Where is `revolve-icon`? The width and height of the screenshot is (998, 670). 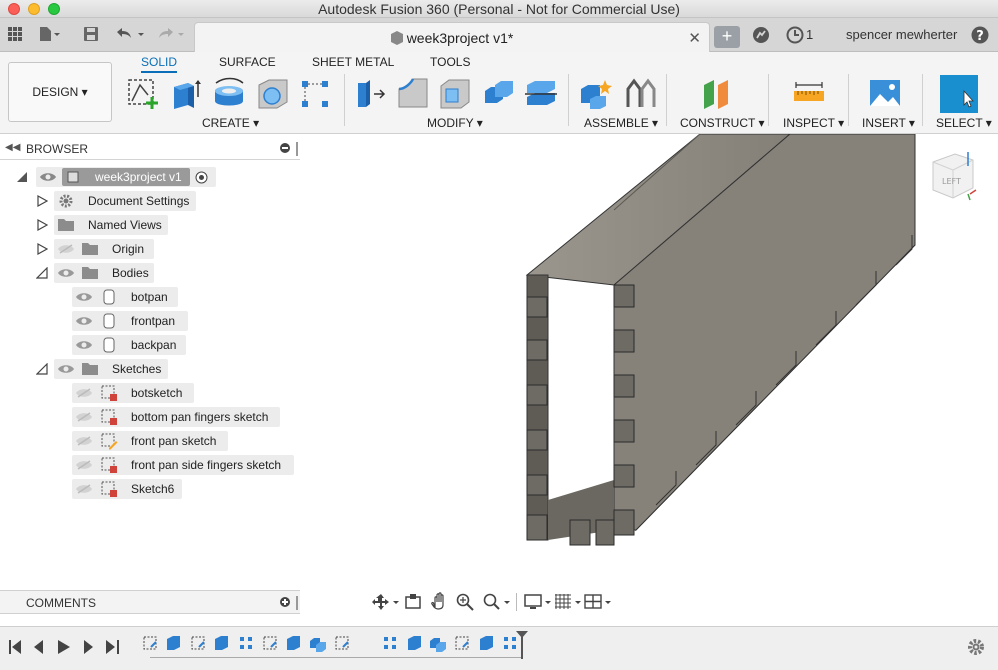 revolve-icon is located at coordinates (229, 94).